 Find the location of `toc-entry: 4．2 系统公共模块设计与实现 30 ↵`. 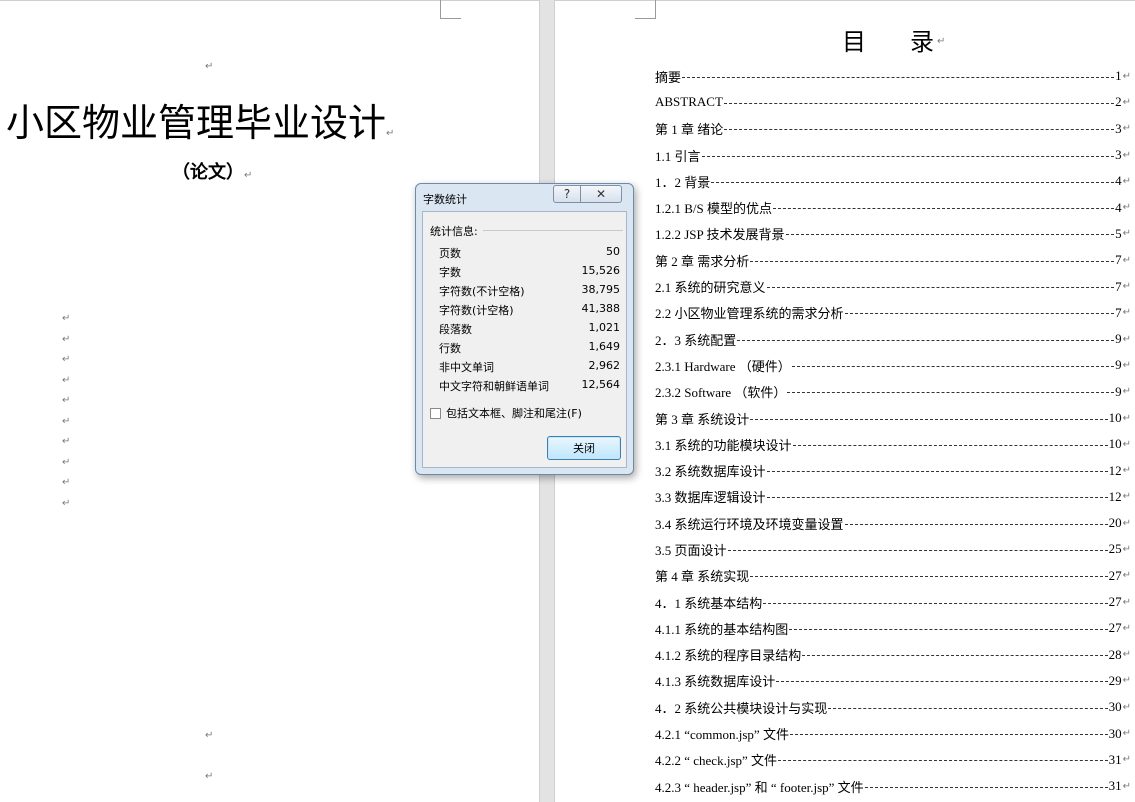

toc-entry: 4．2 系统公共模块设计与实现 30 ↵ is located at coordinates (893, 707).